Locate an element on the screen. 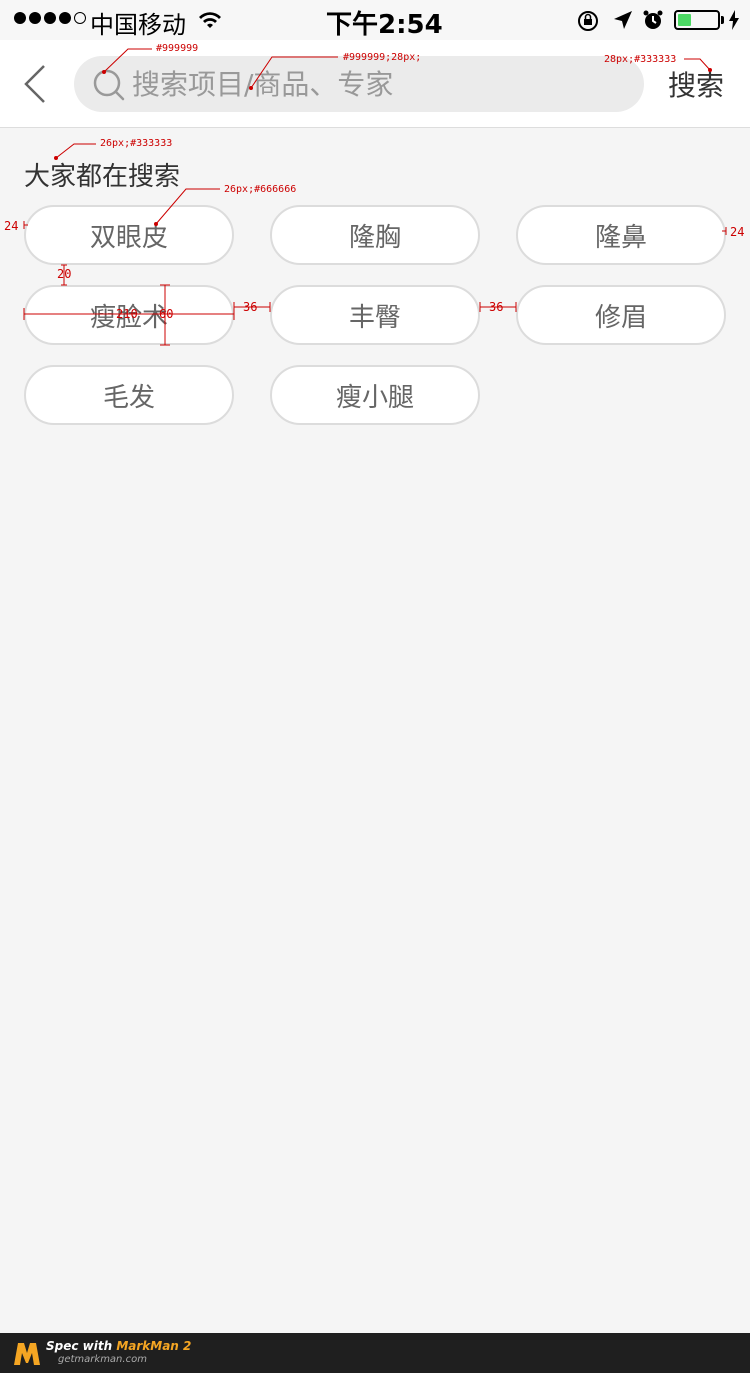 The width and height of the screenshot is (750, 1373). tag-button: 隆胸 is located at coordinates (375, 235).